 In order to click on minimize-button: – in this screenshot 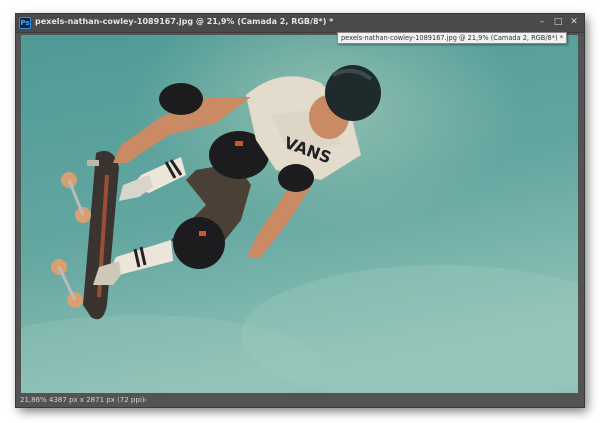, I will do `click(542, 22)`.